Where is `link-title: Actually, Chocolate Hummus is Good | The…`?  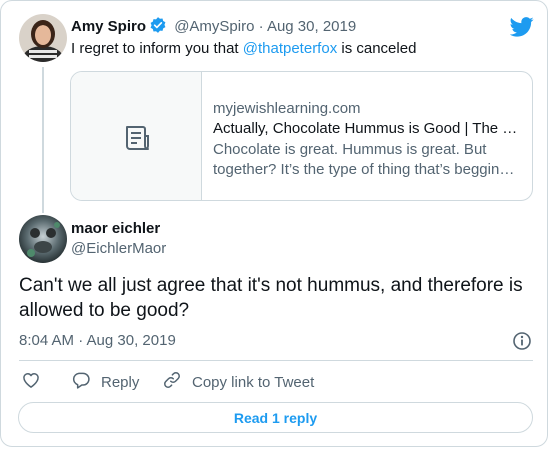
link-title: Actually, Chocolate Hummus is Good | The… is located at coordinates (365, 128).